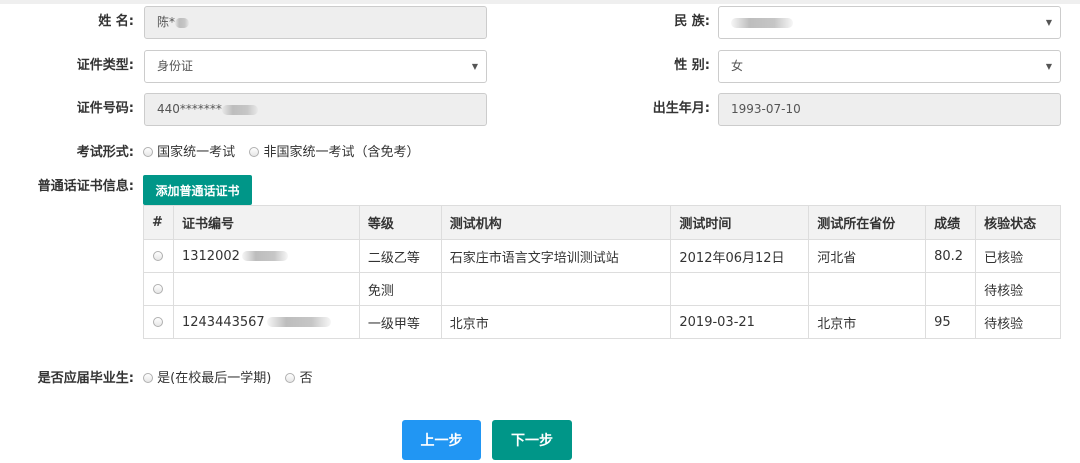  I want to click on graduate-option-label: 是(在校最后一学期), so click(214, 378).